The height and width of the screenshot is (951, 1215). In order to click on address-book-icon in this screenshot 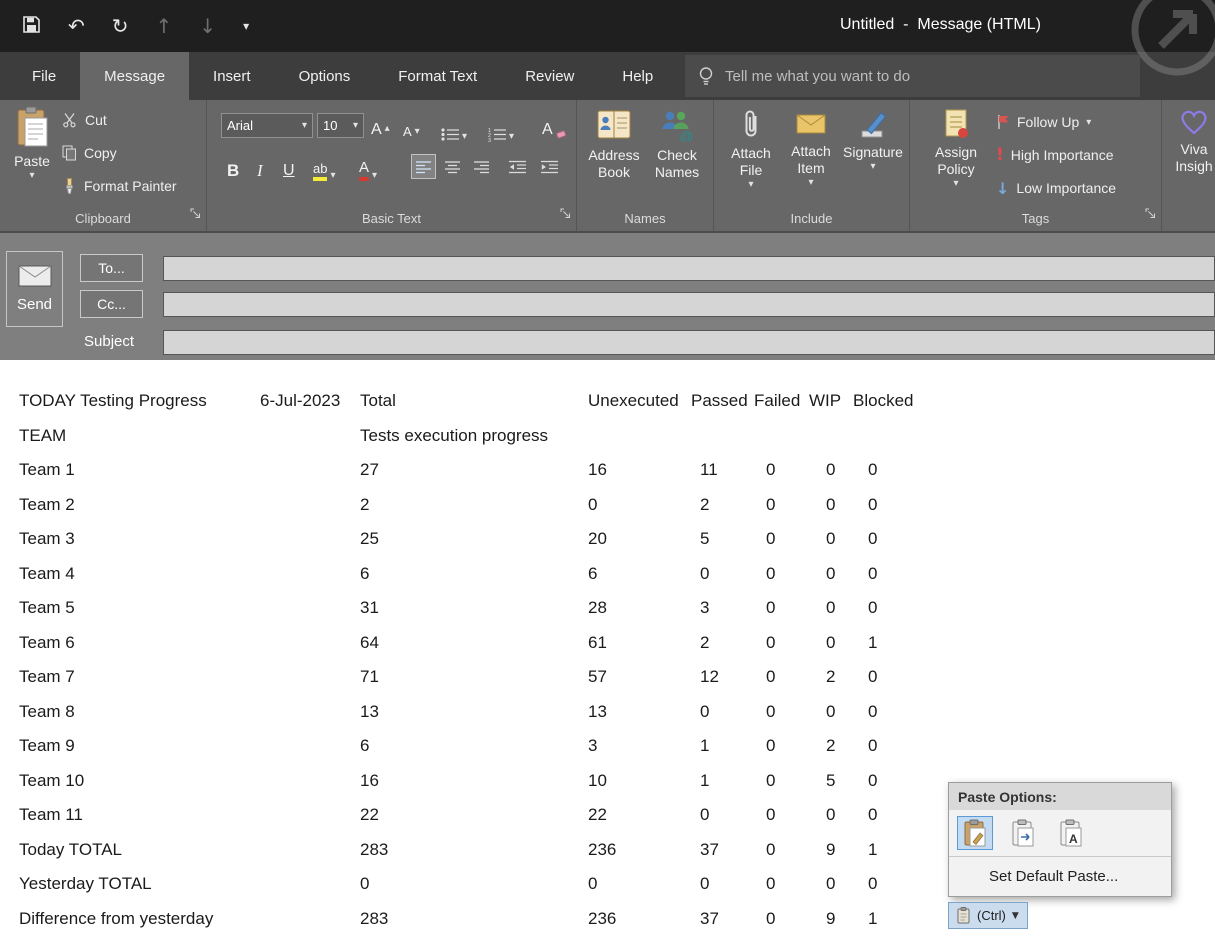, I will do `click(614, 124)`.